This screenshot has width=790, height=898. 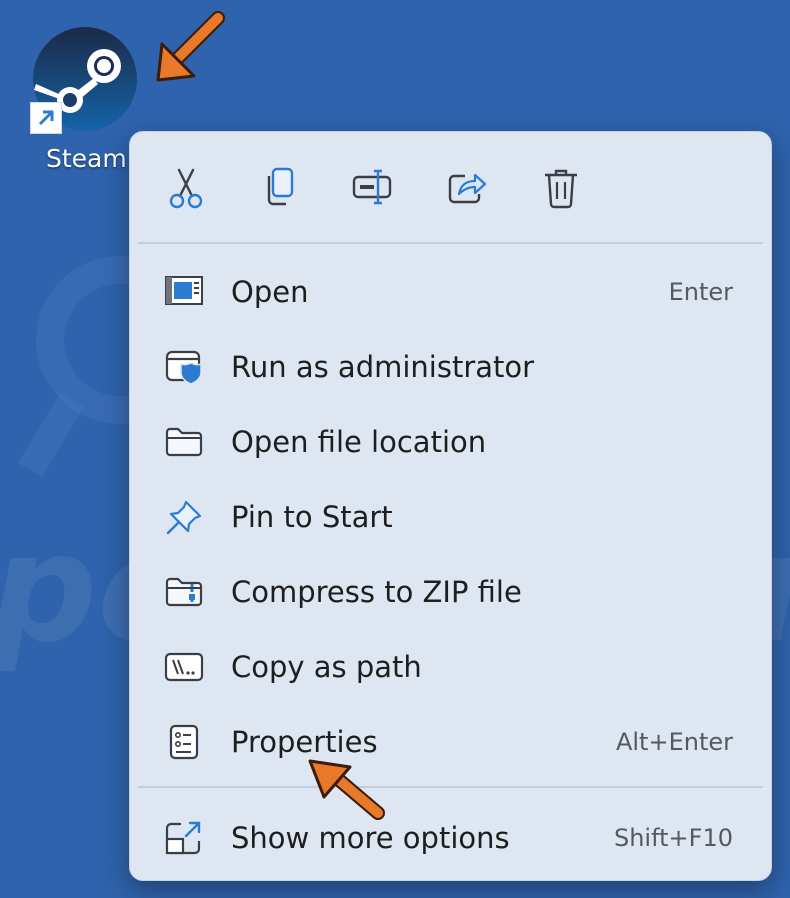 I want to click on menu-item-open-file-location: Open file location, so click(x=450, y=442).